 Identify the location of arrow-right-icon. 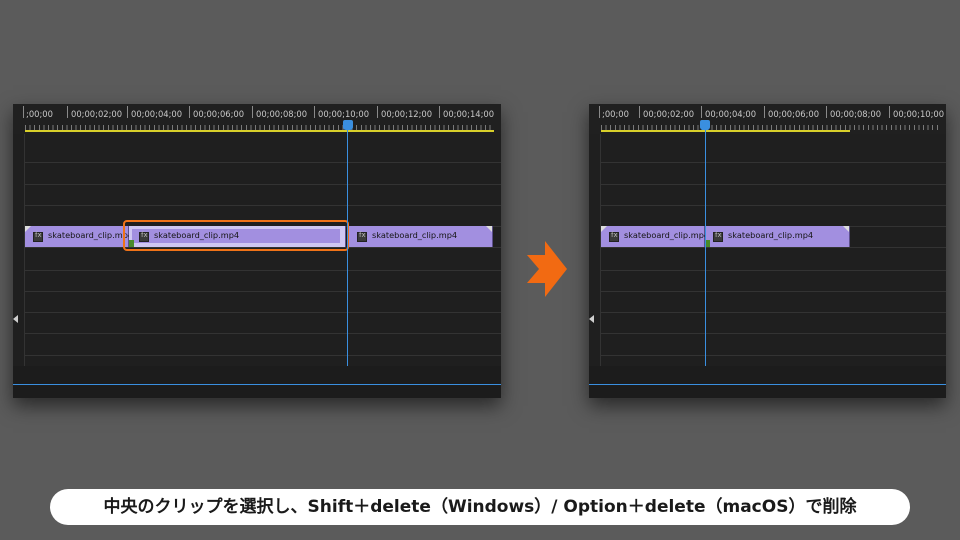
(547, 269).